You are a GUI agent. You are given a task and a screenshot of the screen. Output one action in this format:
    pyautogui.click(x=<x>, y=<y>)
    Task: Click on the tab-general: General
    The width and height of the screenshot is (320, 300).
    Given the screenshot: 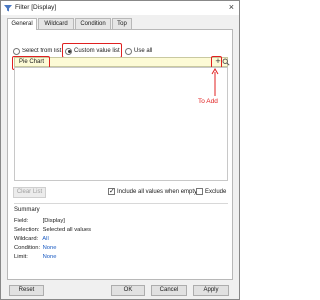 What is the action you would take?
    pyautogui.click(x=22, y=24)
    